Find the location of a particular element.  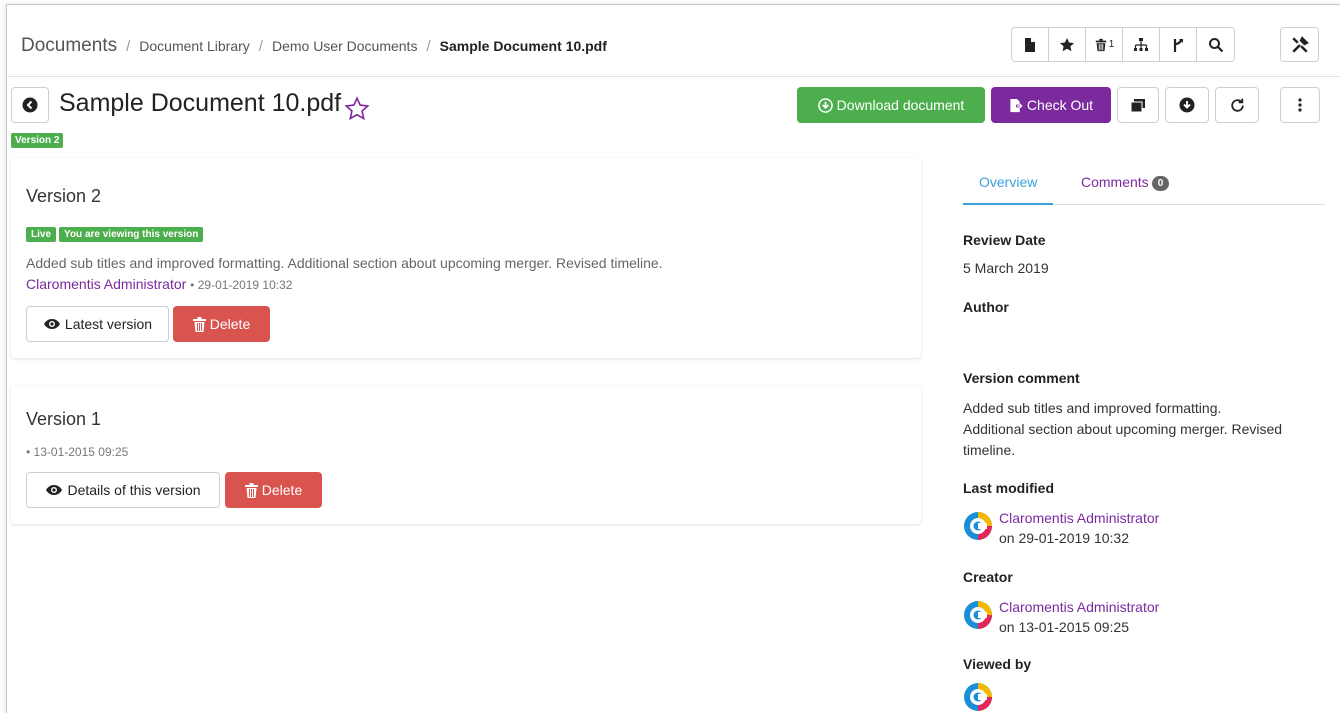

trash-count: 1 is located at coordinates (1111, 44).